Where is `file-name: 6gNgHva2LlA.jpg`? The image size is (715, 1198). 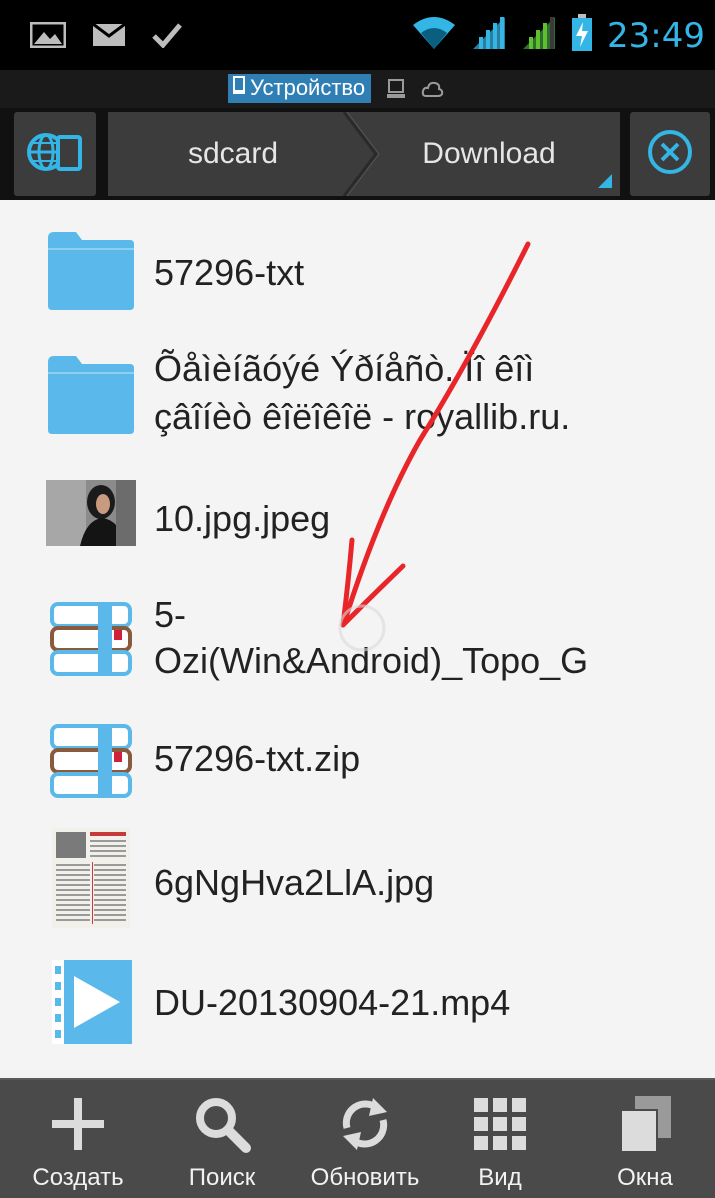 file-name: 6gNgHva2LlA.jpg is located at coordinates (294, 882).